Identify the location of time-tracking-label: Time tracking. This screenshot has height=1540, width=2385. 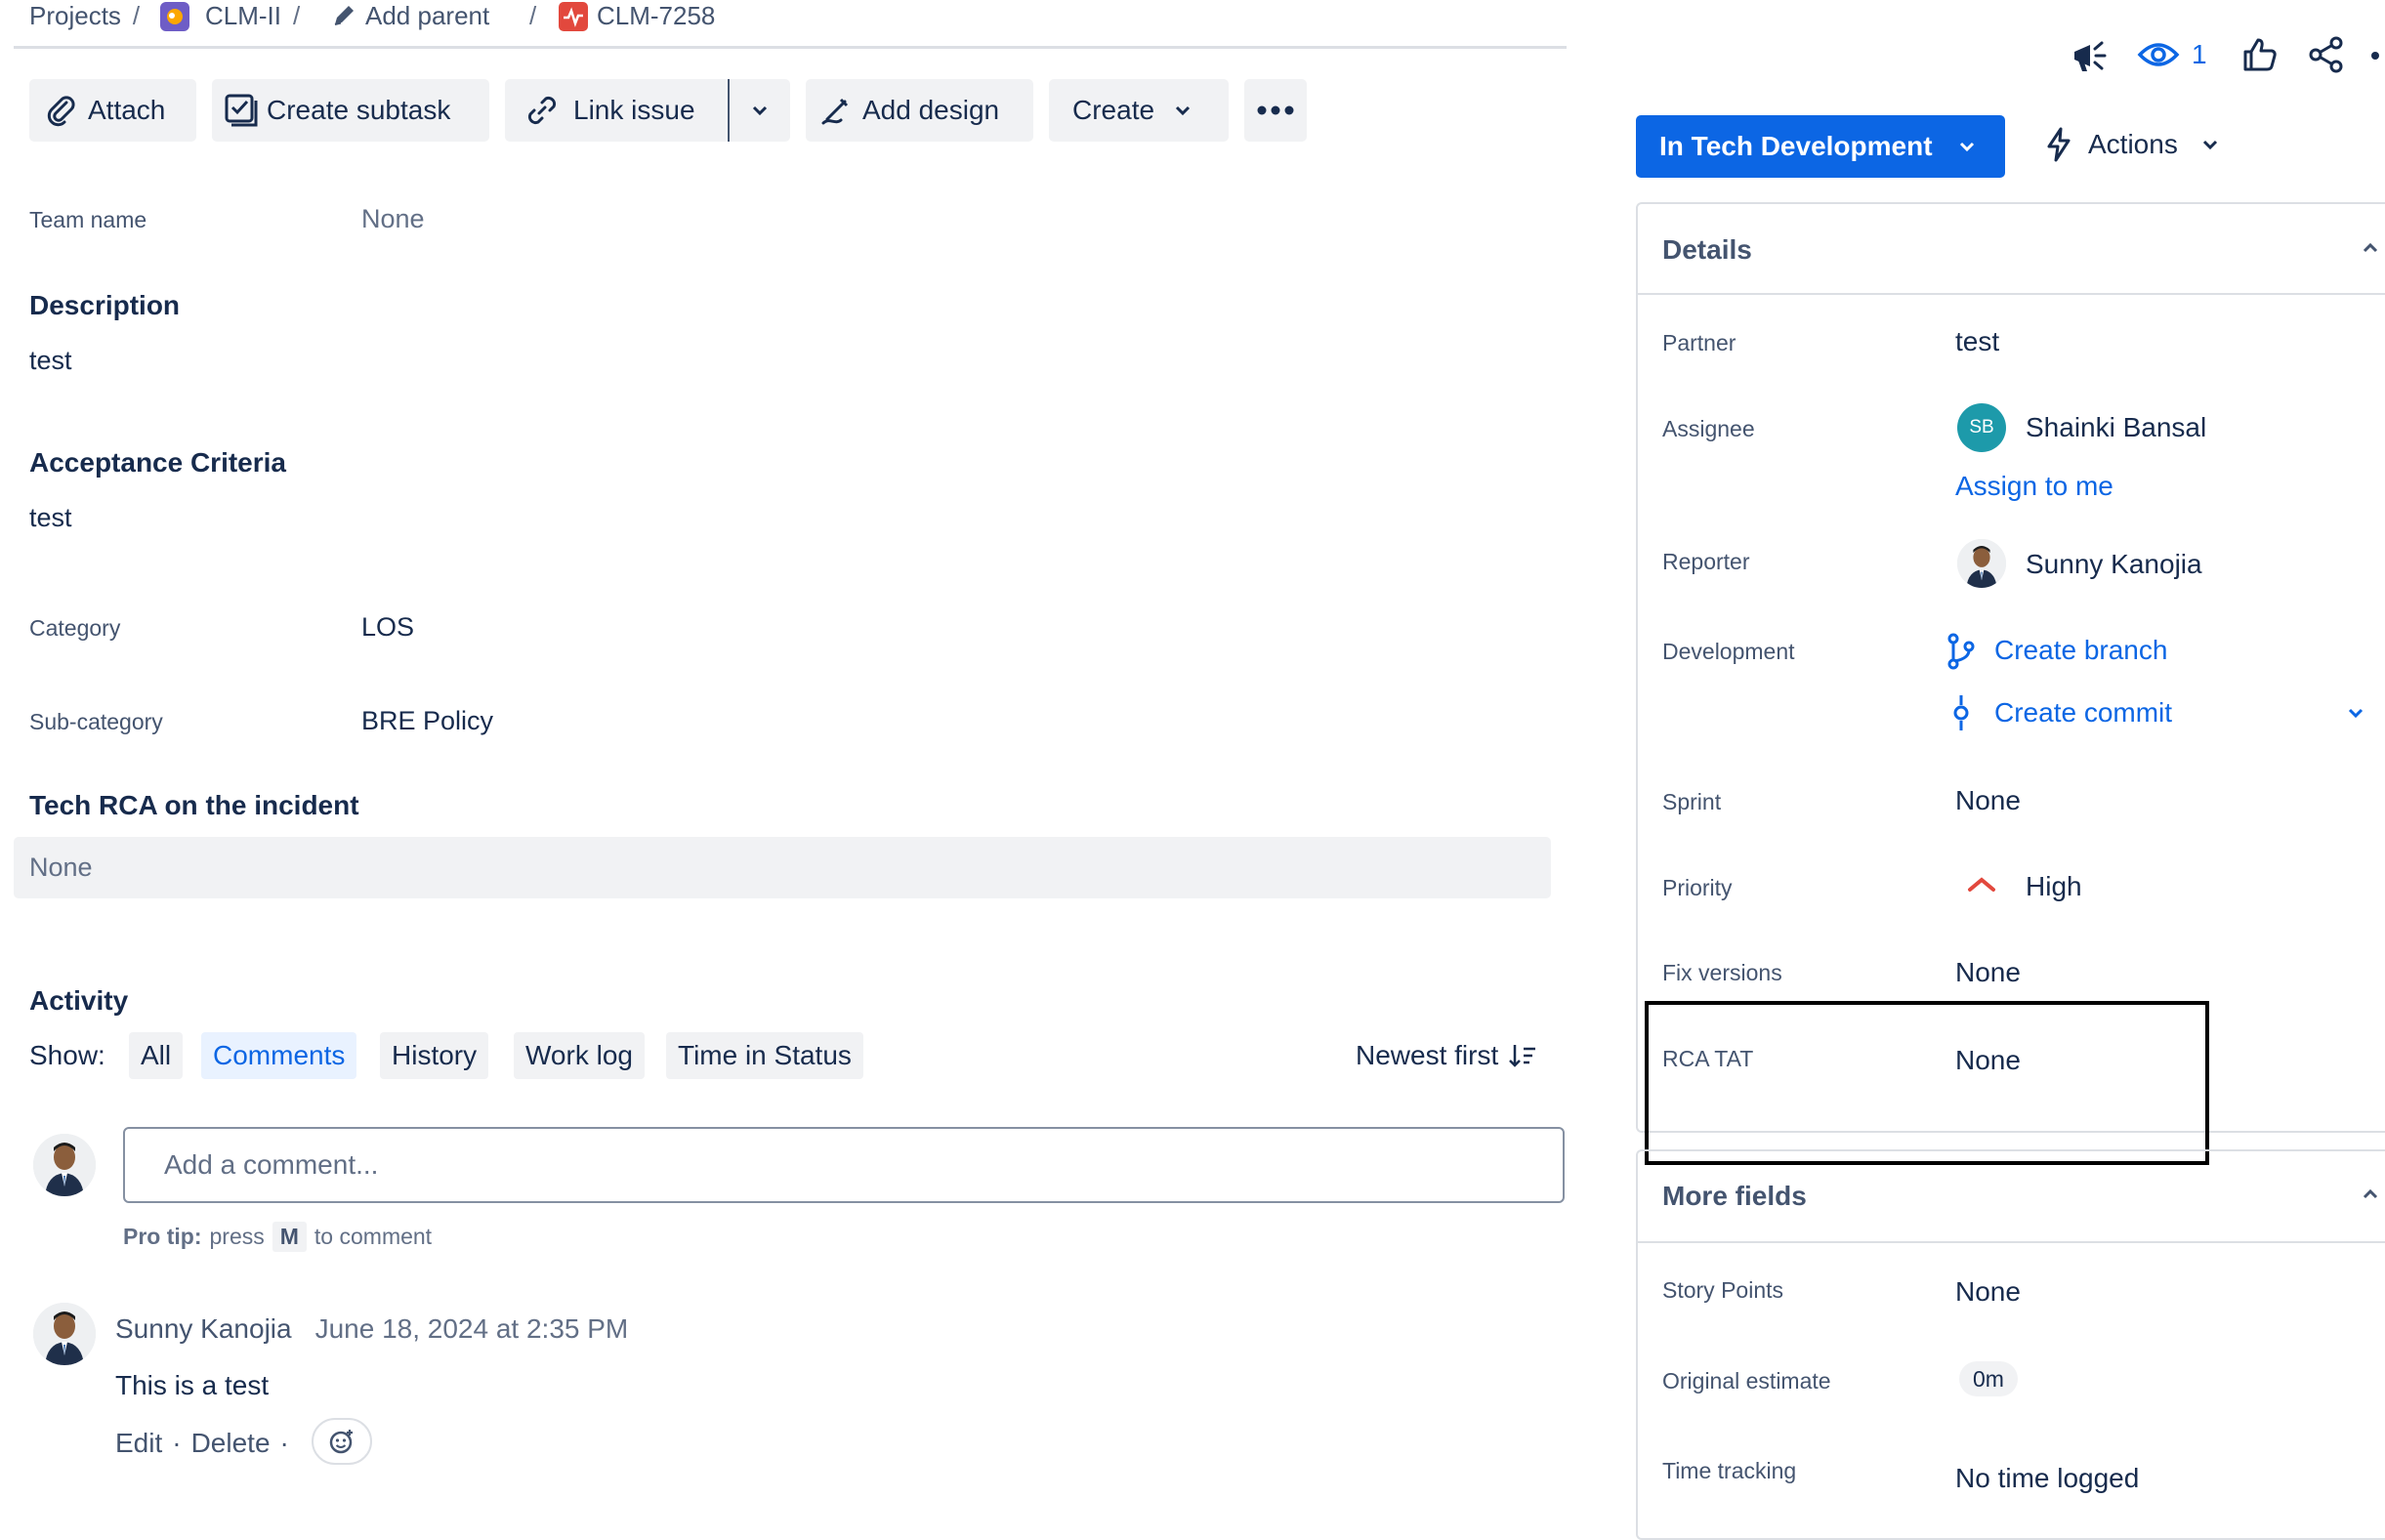
(1729, 1470).